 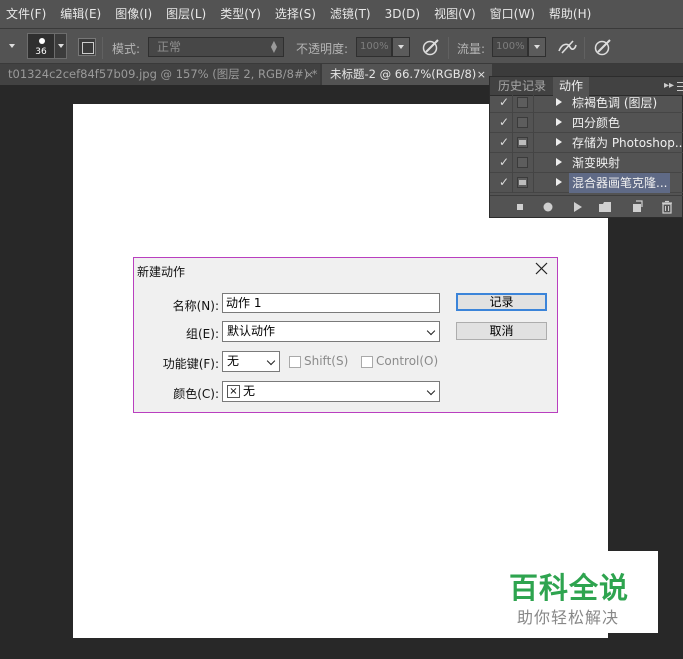 What do you see at coordinates (577, 207) in the screenshot?
I see `play-icon` at bounding box center [577, 207].